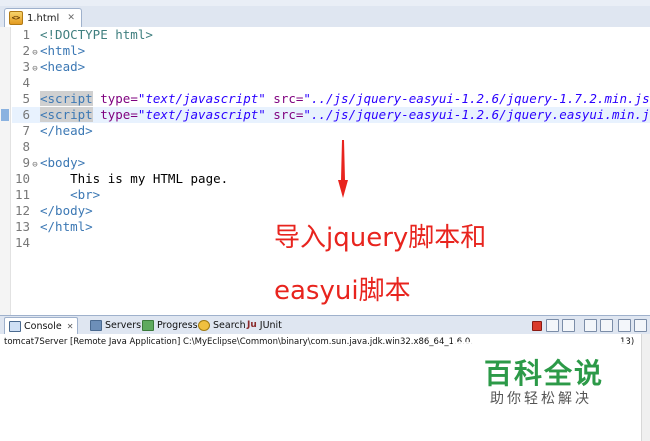 This screenshot has width=650, height=441. What do you see at coordinates (252, 325) in the screenshot?
I see `junit-icon: Ju` at bounding box center [252, 325].